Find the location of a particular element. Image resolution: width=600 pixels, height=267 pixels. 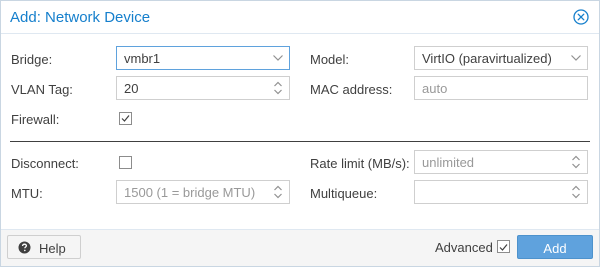

rate-limit-placeholder: unlimited is located at coordinates (448, 162).